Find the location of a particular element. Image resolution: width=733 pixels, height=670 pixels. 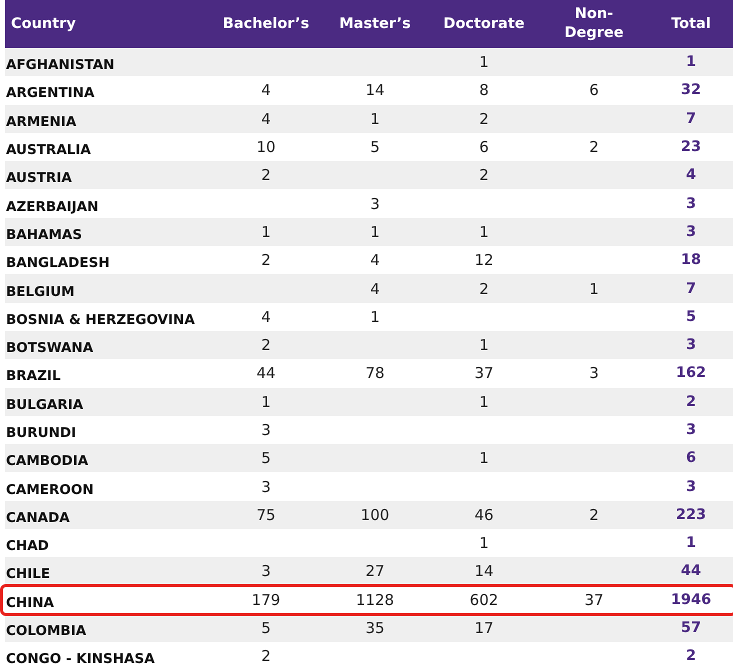

total-cell-text: 223 is located at coordinates (691, 514).